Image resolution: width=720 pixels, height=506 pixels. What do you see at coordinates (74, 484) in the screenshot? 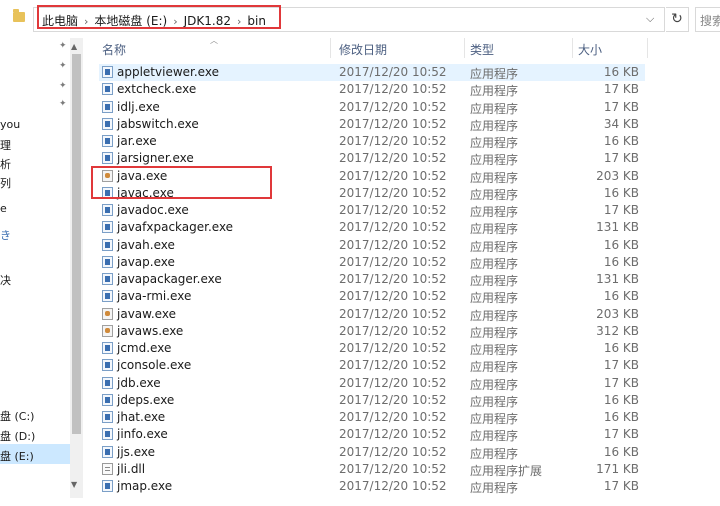
I see `chevron-down-icon: ▼` at bounding box center [74, 484].